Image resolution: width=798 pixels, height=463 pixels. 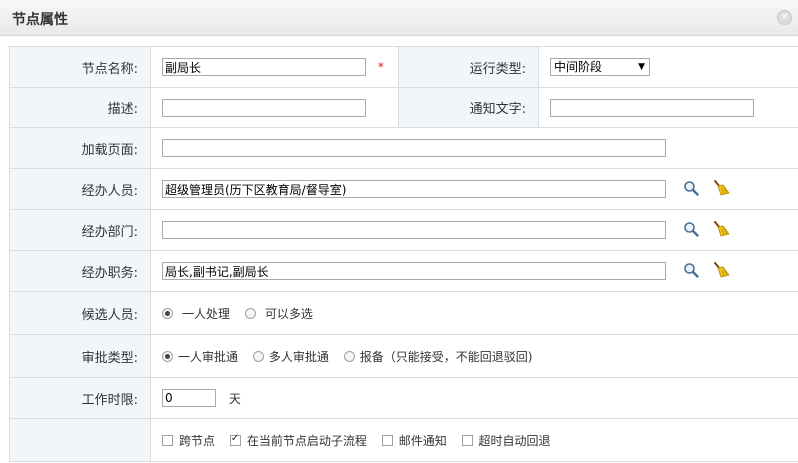 I want to click on approval-radio-multiple, so click(x=258, y=356).